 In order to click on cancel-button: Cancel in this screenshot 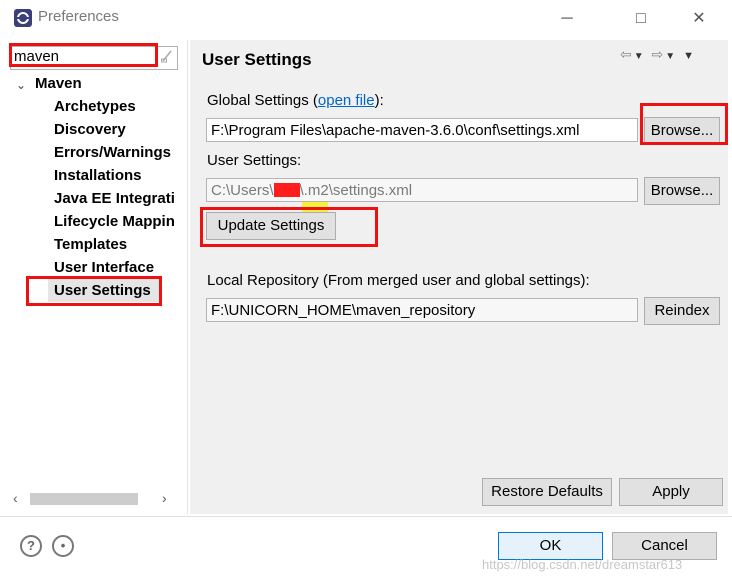, I will do `click(664, 546)`.